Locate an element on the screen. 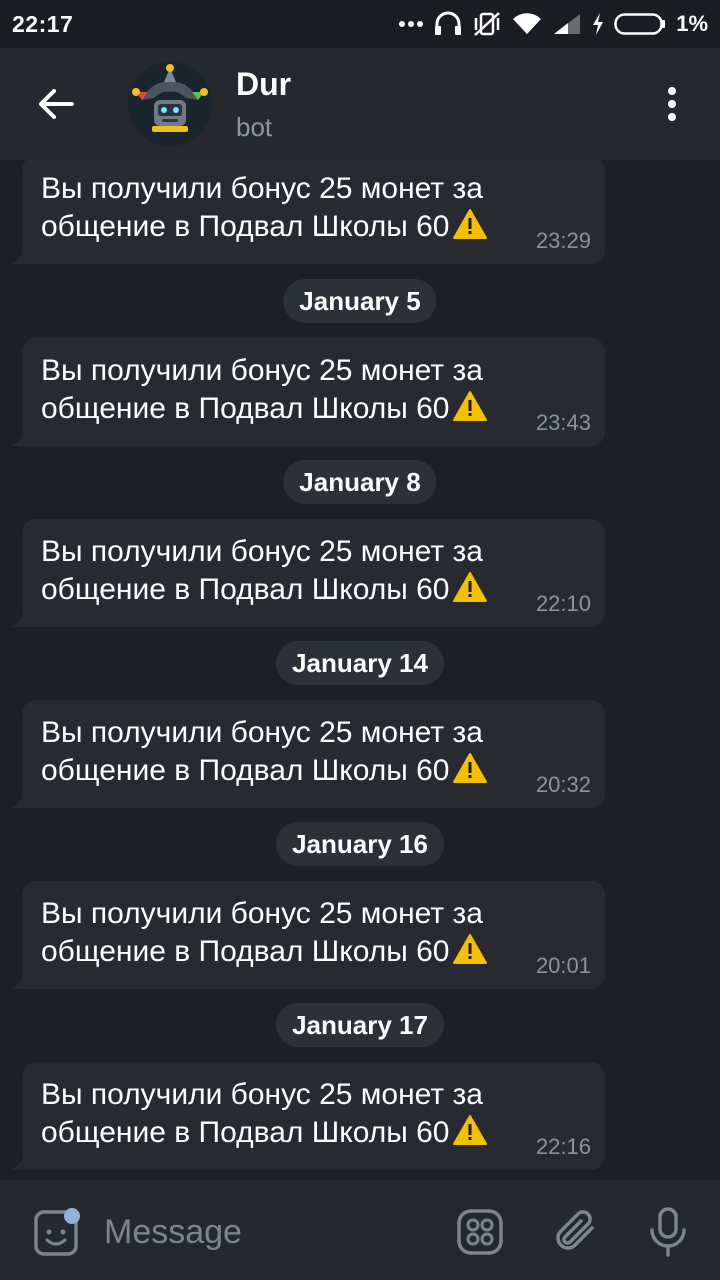 The height and width of the screenshot is (1280, 720). sticker-button is located at coordinates (56, 1234).